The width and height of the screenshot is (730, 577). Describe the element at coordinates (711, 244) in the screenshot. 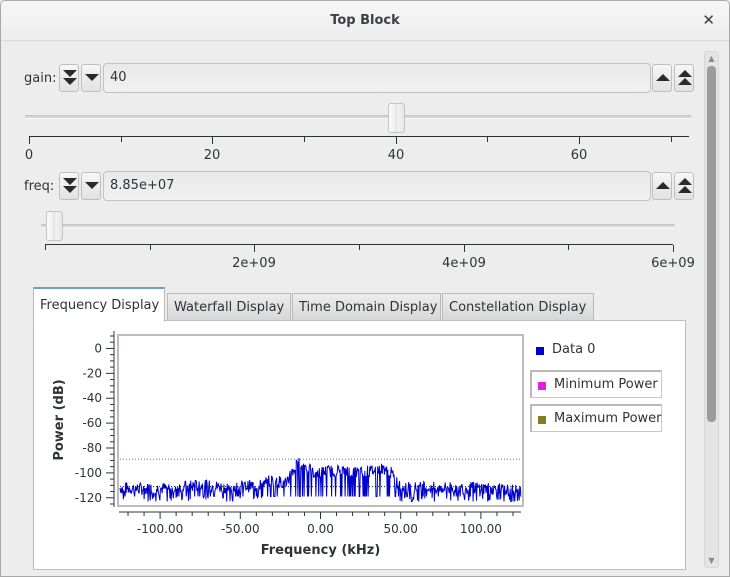

I see `scrollbar-thumb` at that location.